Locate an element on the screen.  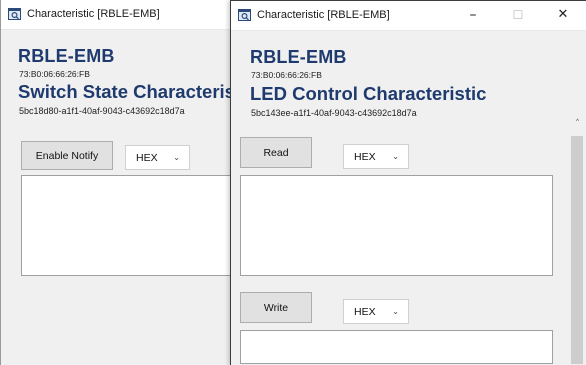
scrollbar-thumb is located at coordinates (577, 250).